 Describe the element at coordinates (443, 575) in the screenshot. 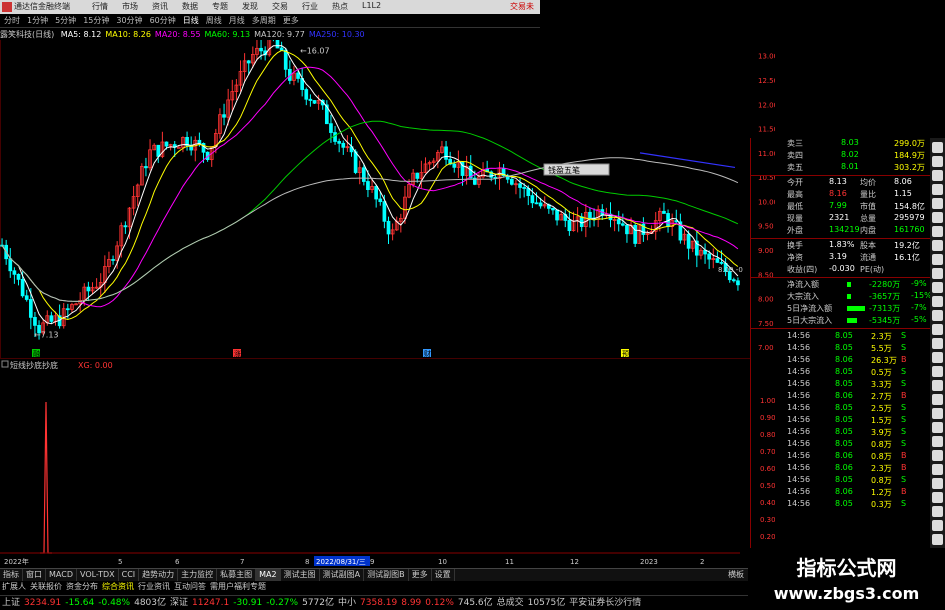

I see `indicator-tab: 设置` at that location.